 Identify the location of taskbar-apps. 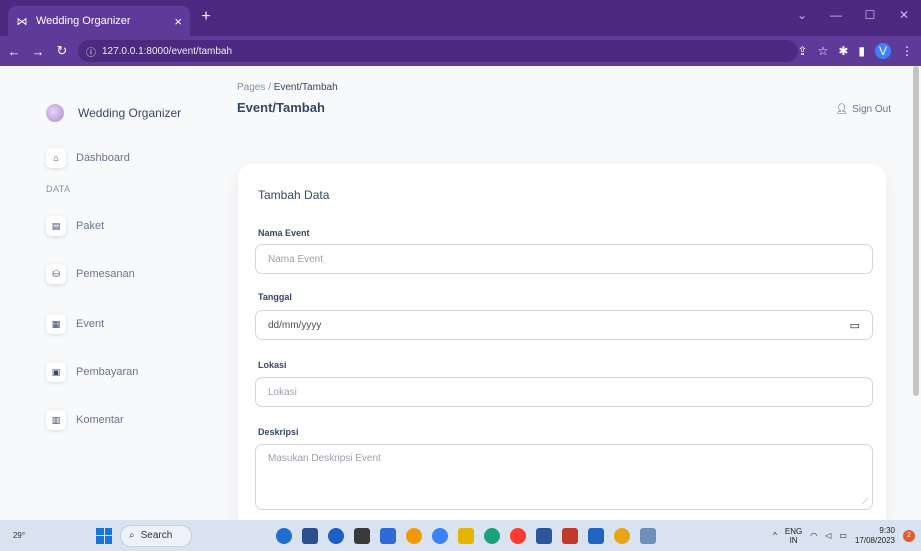
(466, 535).